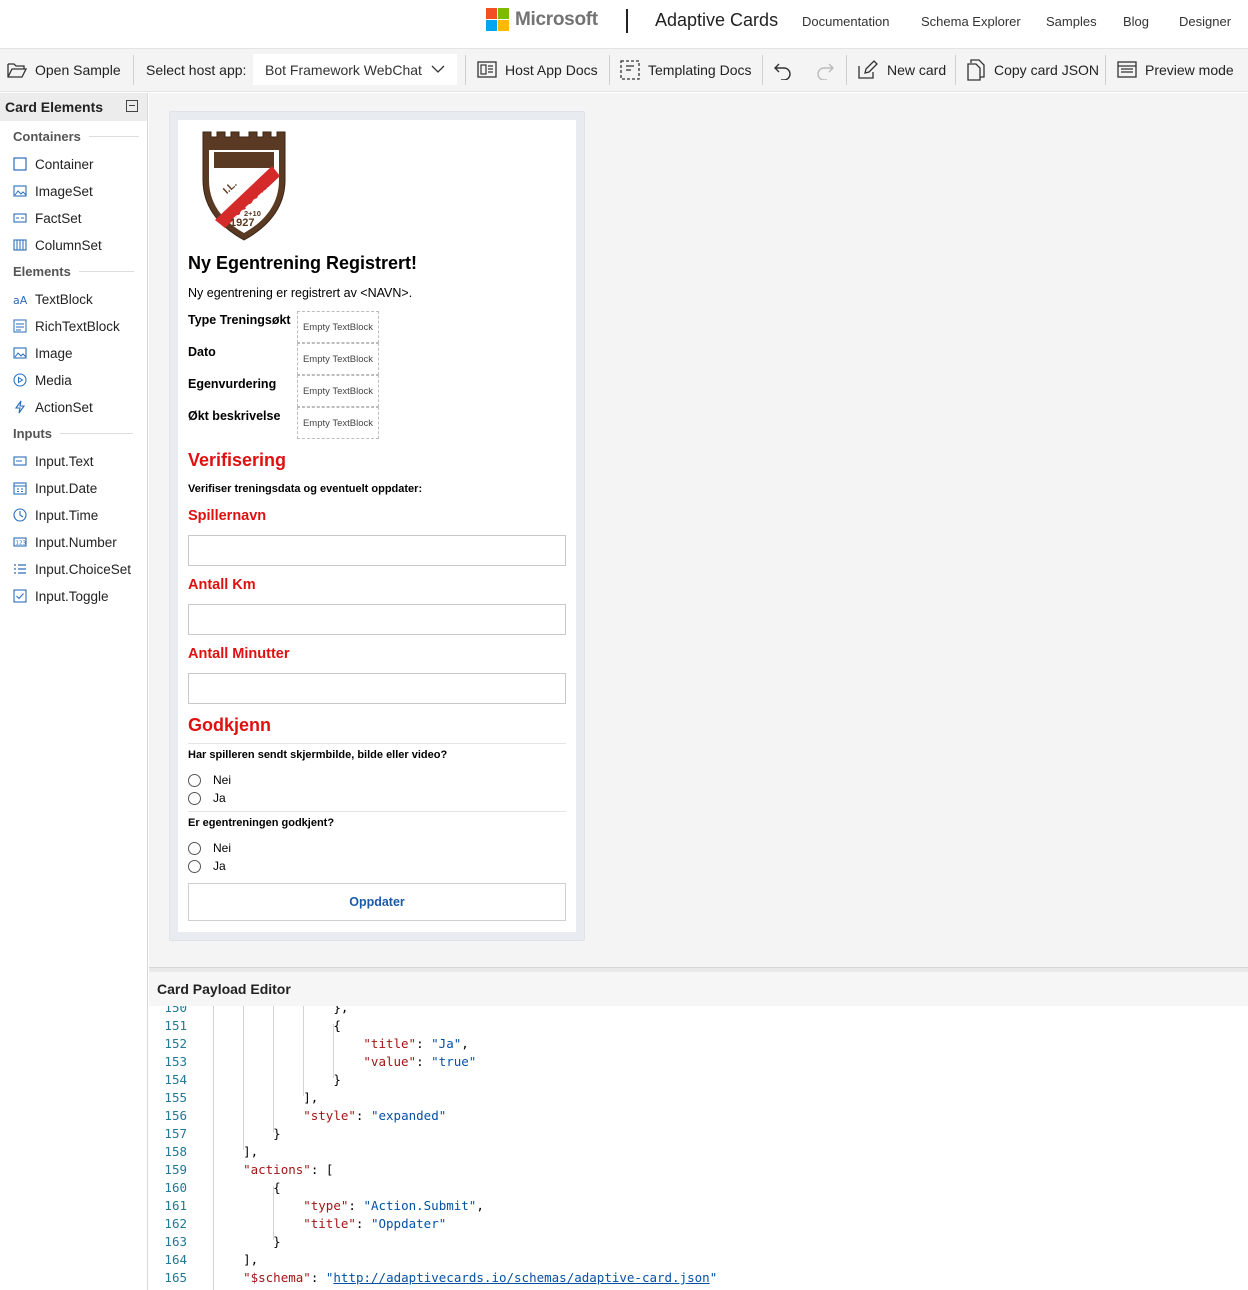 The width and height of the screenshot is (1248, 1290). What do you see at coordinates (261, 823) in the screenshot?
I see `question-approved: Er egentreningen godkjent?` at bounding box center [261, 823].